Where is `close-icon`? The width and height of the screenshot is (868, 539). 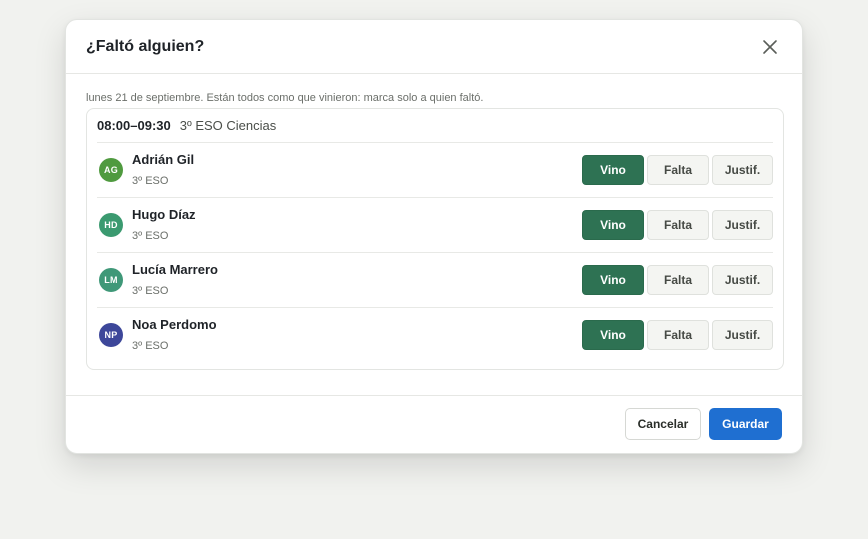
close-icon is located at coordinates (770, 47).